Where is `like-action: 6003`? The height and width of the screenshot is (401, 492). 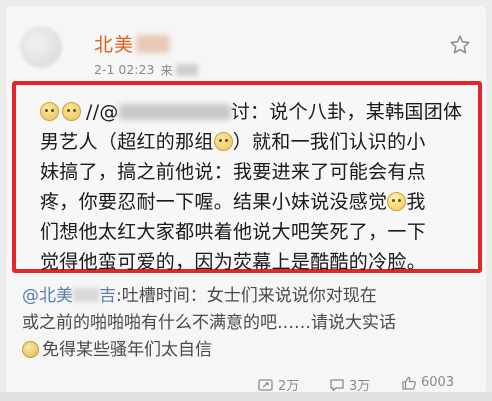
like-action: 6003 is located at coordinates (427, 382).